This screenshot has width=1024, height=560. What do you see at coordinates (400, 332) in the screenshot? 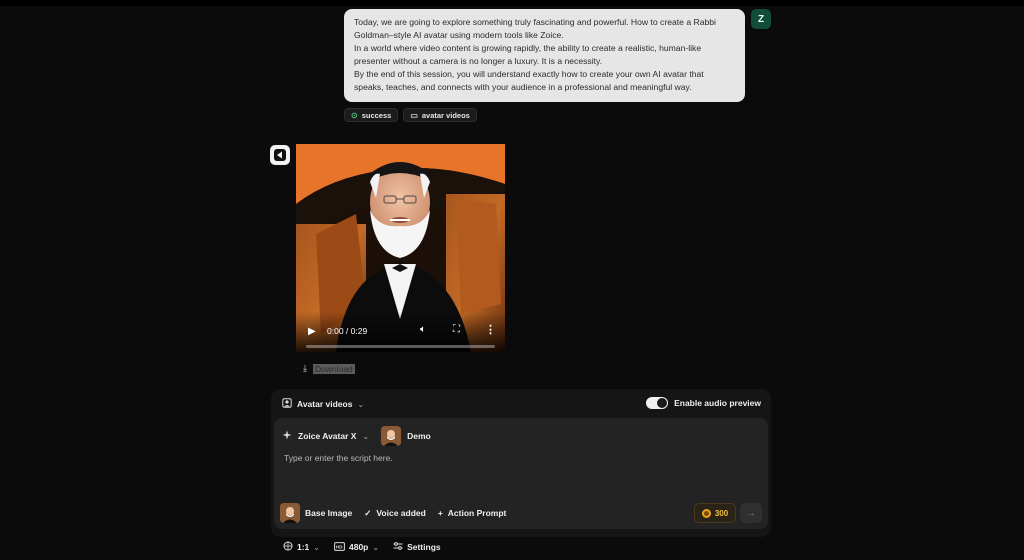
I see `video-controls: ▶ 0:00 / 0:29 🔈︎ ⛶ ⋮` at bounding box center [400, 332].